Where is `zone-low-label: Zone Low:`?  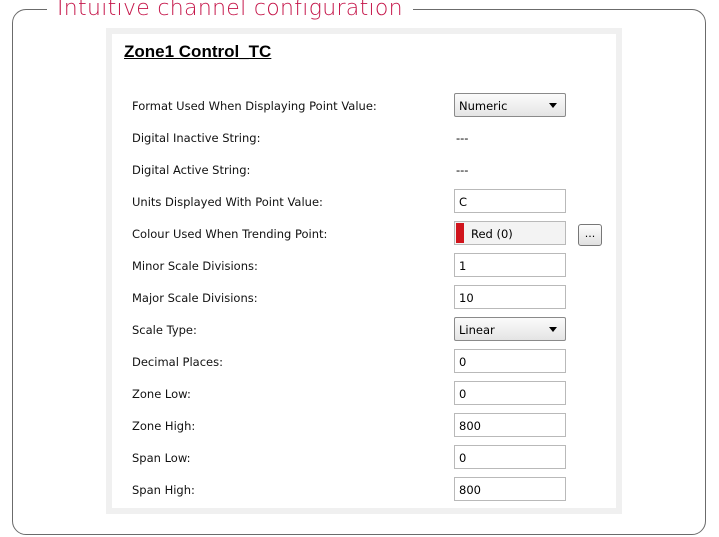
zone-low-label: Zone Low: is located at coordinates (161, 394).